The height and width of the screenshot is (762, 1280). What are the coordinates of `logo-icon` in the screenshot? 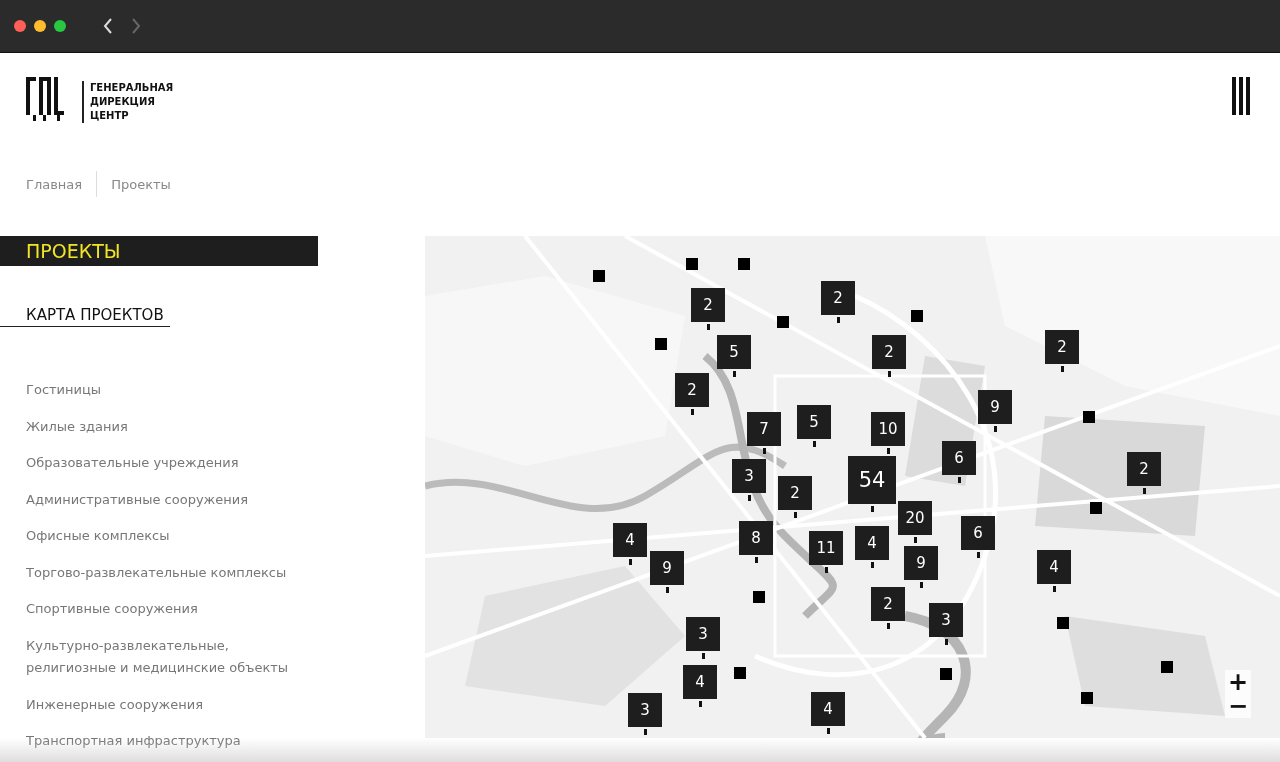 It's located at (45, 99).